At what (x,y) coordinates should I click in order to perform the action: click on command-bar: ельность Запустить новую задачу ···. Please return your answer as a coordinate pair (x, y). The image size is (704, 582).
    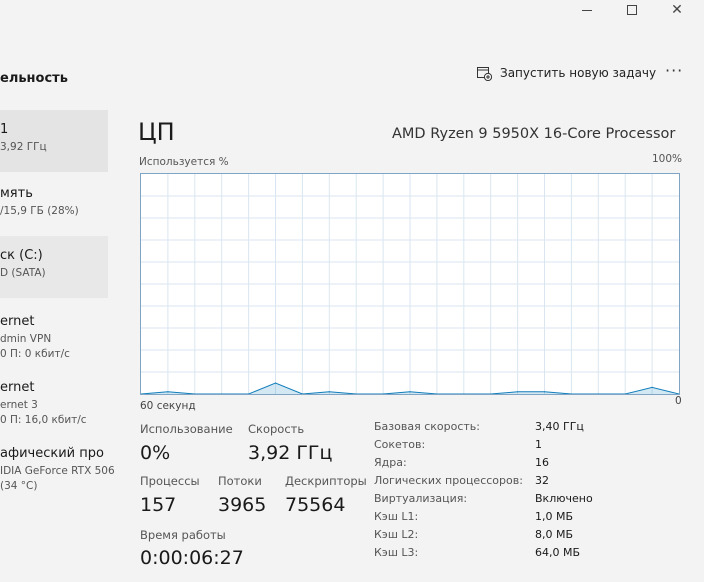
    Looking at the image, I should click on (352, 75).